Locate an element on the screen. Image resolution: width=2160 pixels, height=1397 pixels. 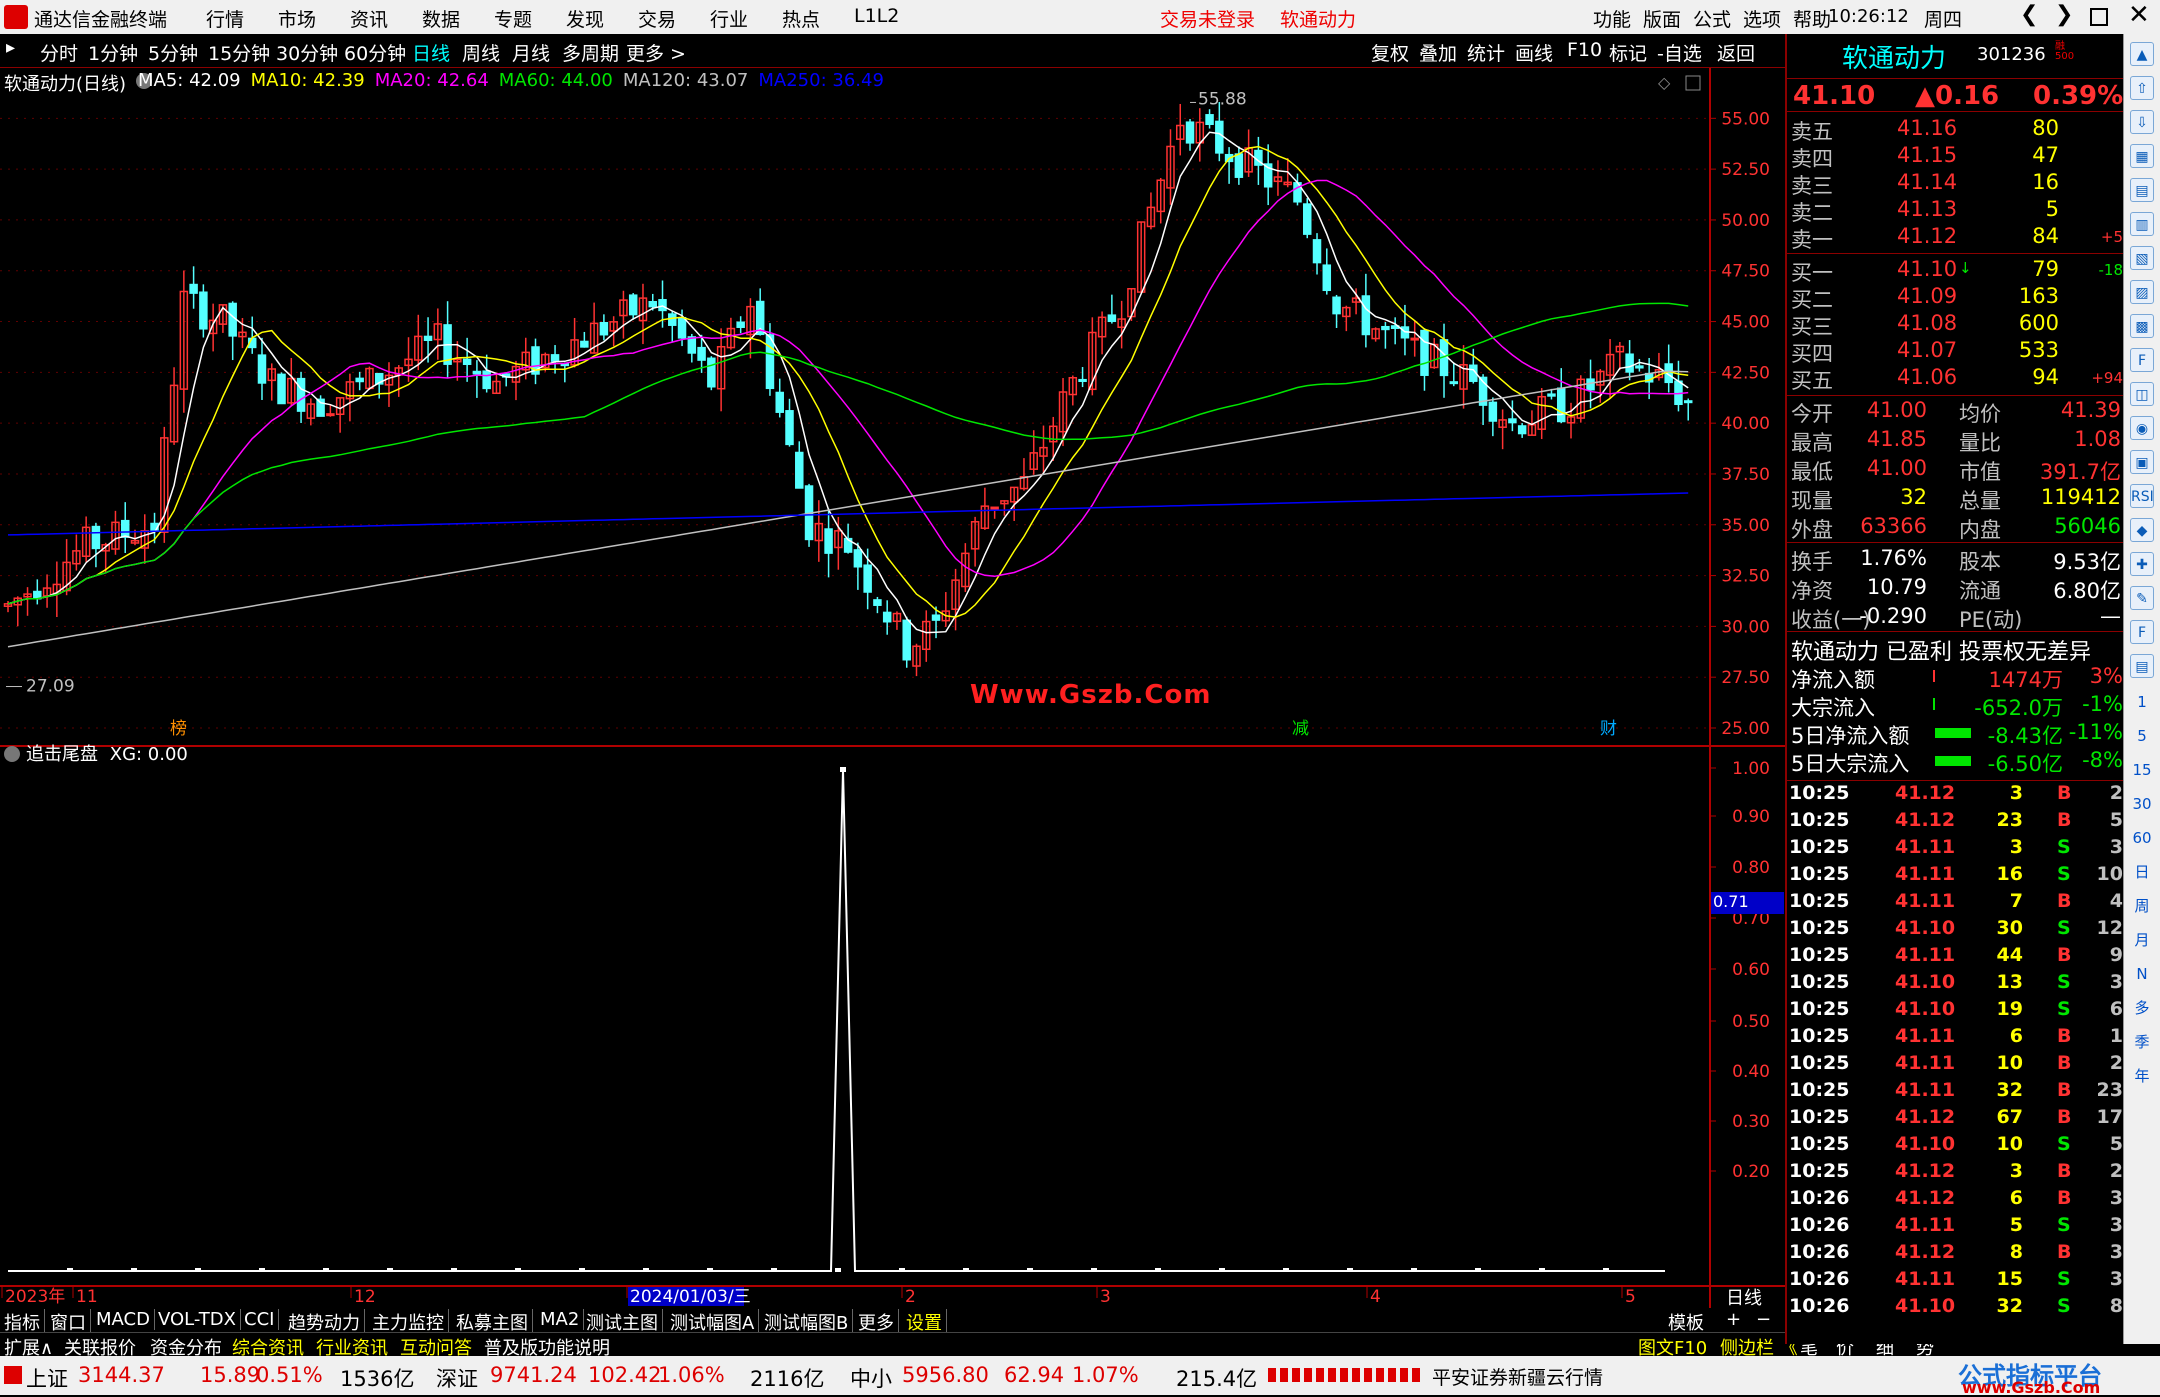
bid-row: 买四 41.07 533 is located at coordinates (1956, 352).